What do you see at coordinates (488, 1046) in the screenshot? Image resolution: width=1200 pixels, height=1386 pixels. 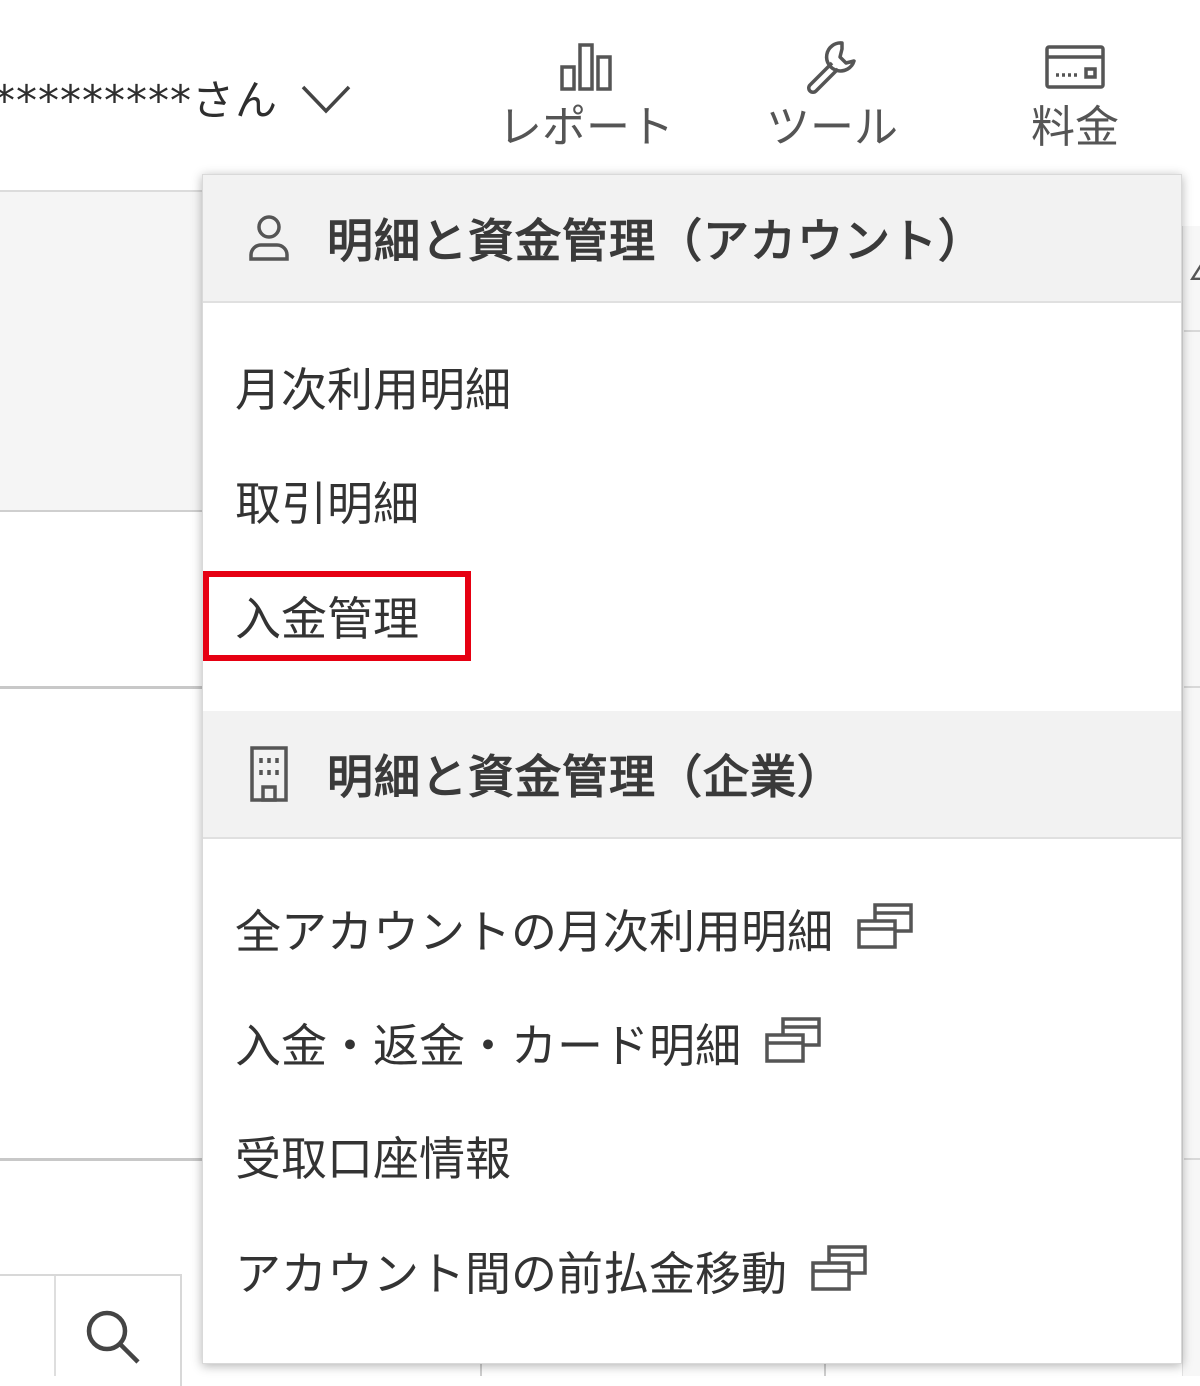 I see `menu-item-label: 入金・返金・カード明細` at bounding box center [488, 1046].